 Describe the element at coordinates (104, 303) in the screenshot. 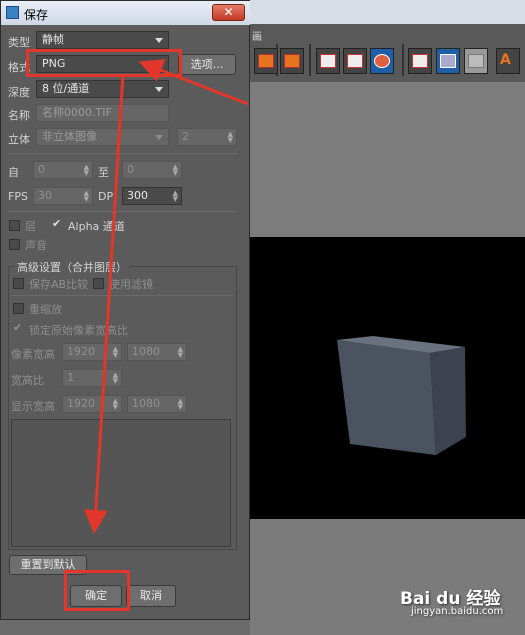

I see `arrow-to-ok` at that location.